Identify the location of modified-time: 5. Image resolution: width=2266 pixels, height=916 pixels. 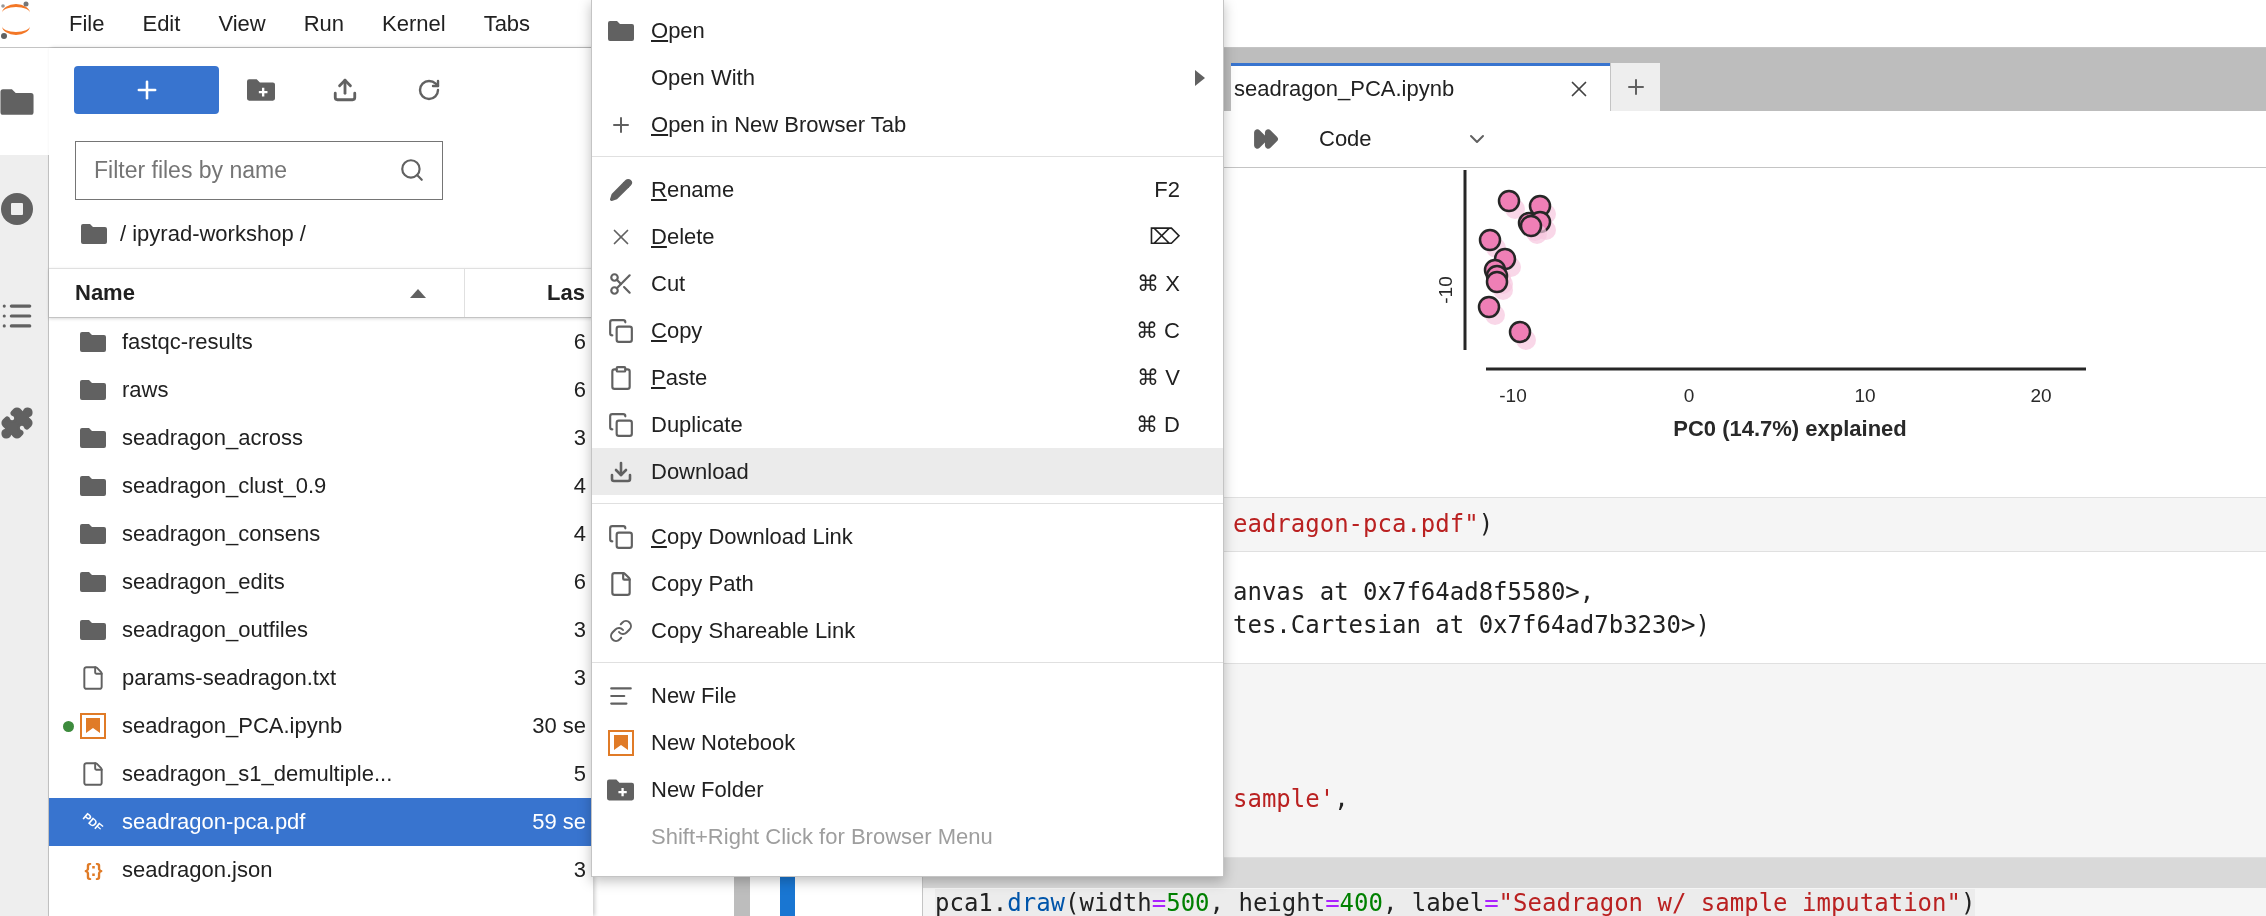
(579, 774).